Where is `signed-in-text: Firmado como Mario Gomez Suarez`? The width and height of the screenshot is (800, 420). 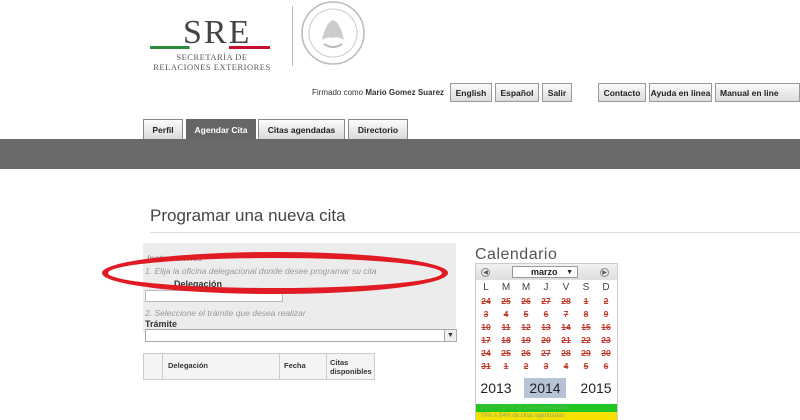
signed-in-text: Firmado como Mario Gomez Suarez is located at coordinates (378, 92).